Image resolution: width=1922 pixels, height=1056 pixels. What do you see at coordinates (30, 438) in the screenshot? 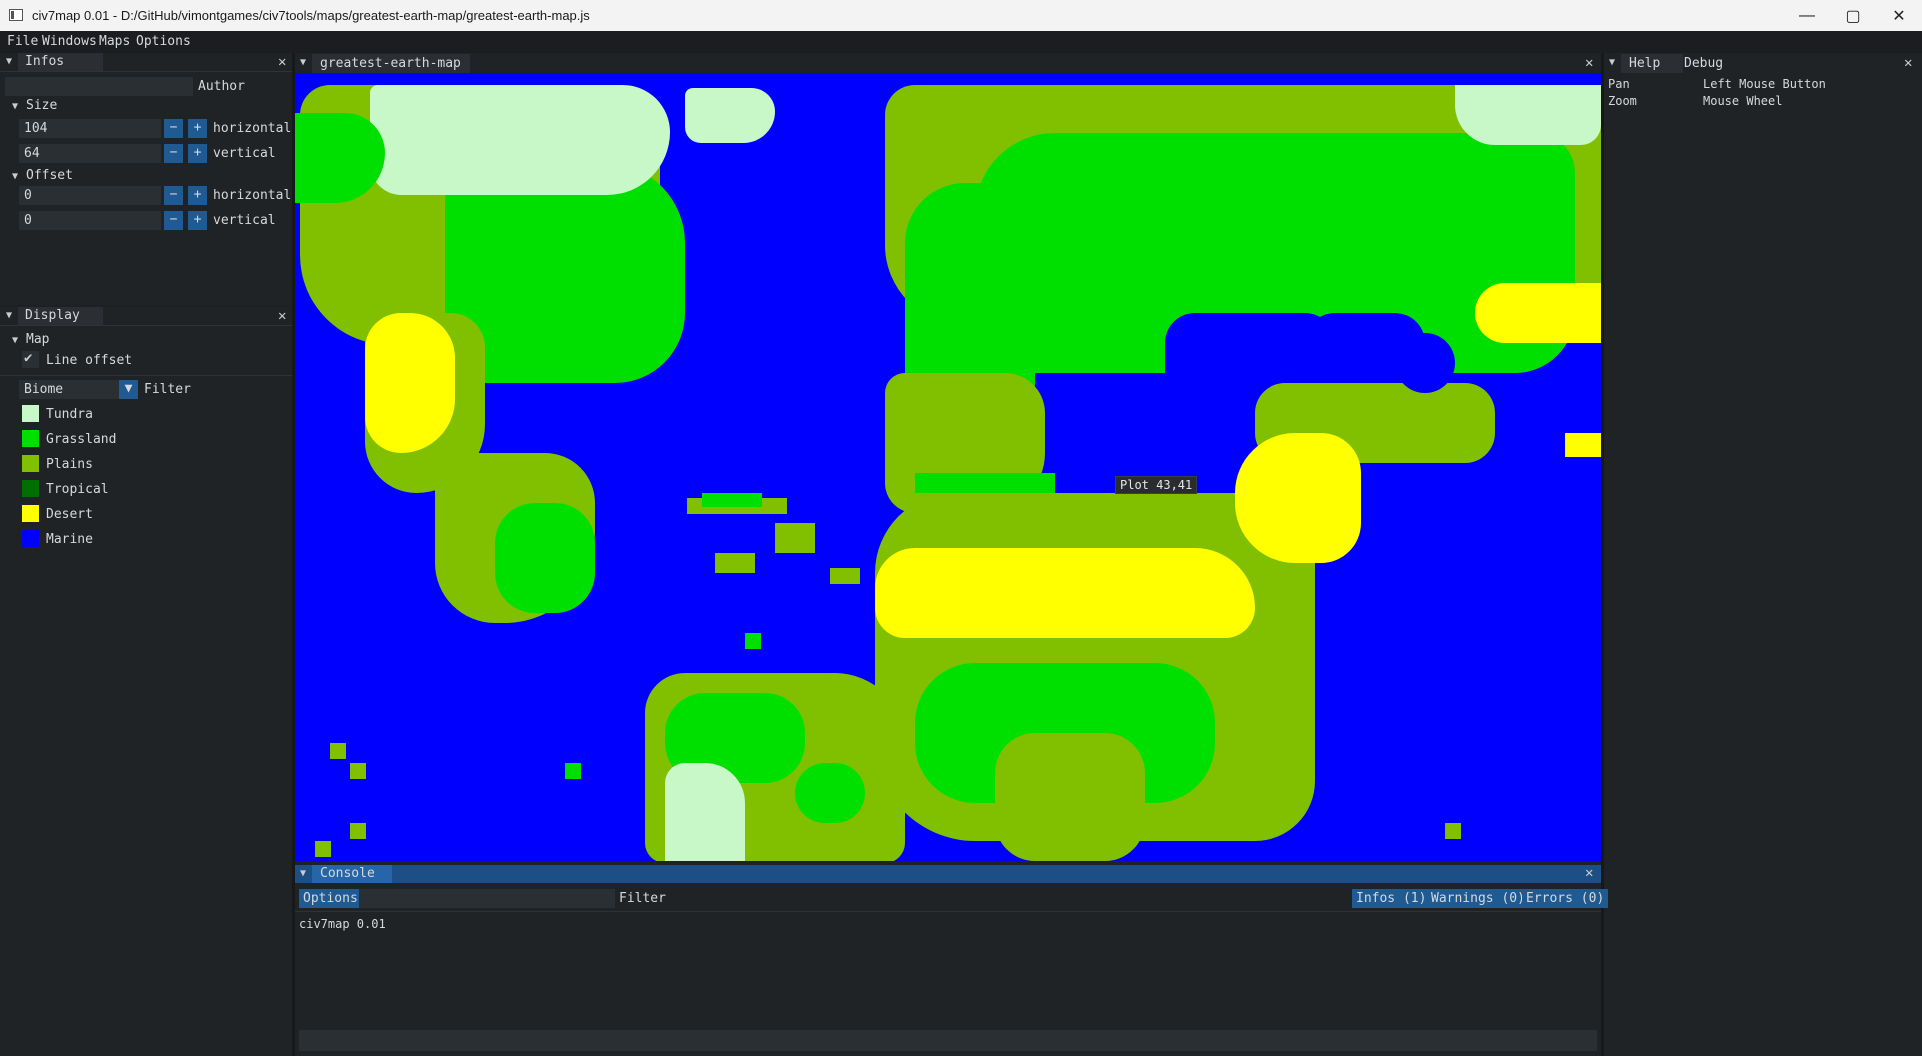
I see `biome-swatch-grassland` at bounding box center [30, 438].